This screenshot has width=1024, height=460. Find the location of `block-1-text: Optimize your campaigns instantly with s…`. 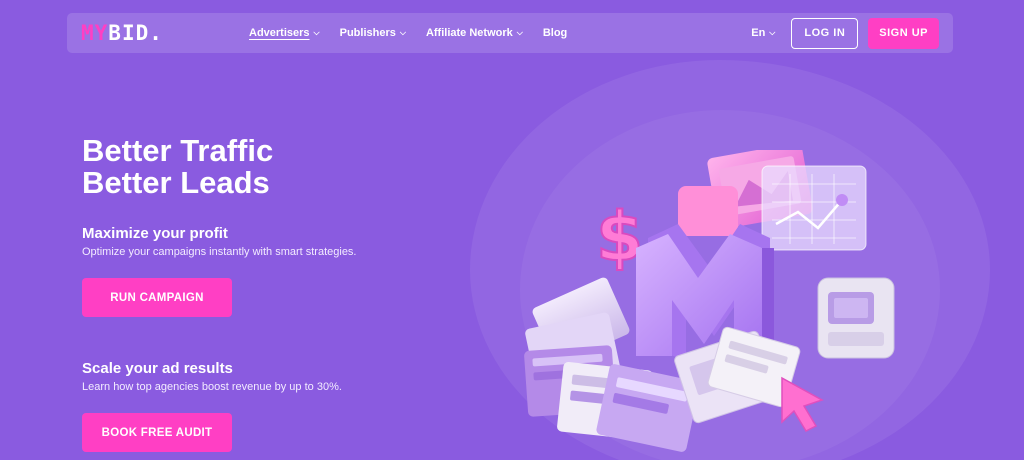

block-1-text: Optimize your campaigns instantly with s… is located at coordinates (219, 252).